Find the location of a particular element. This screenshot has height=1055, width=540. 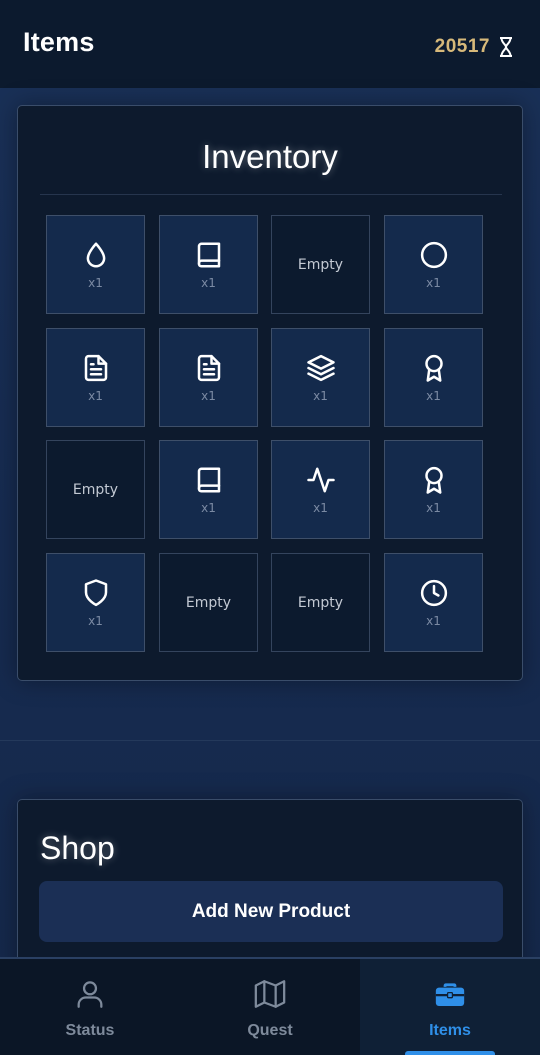

layers-icon is located at coordinates (320, 367).